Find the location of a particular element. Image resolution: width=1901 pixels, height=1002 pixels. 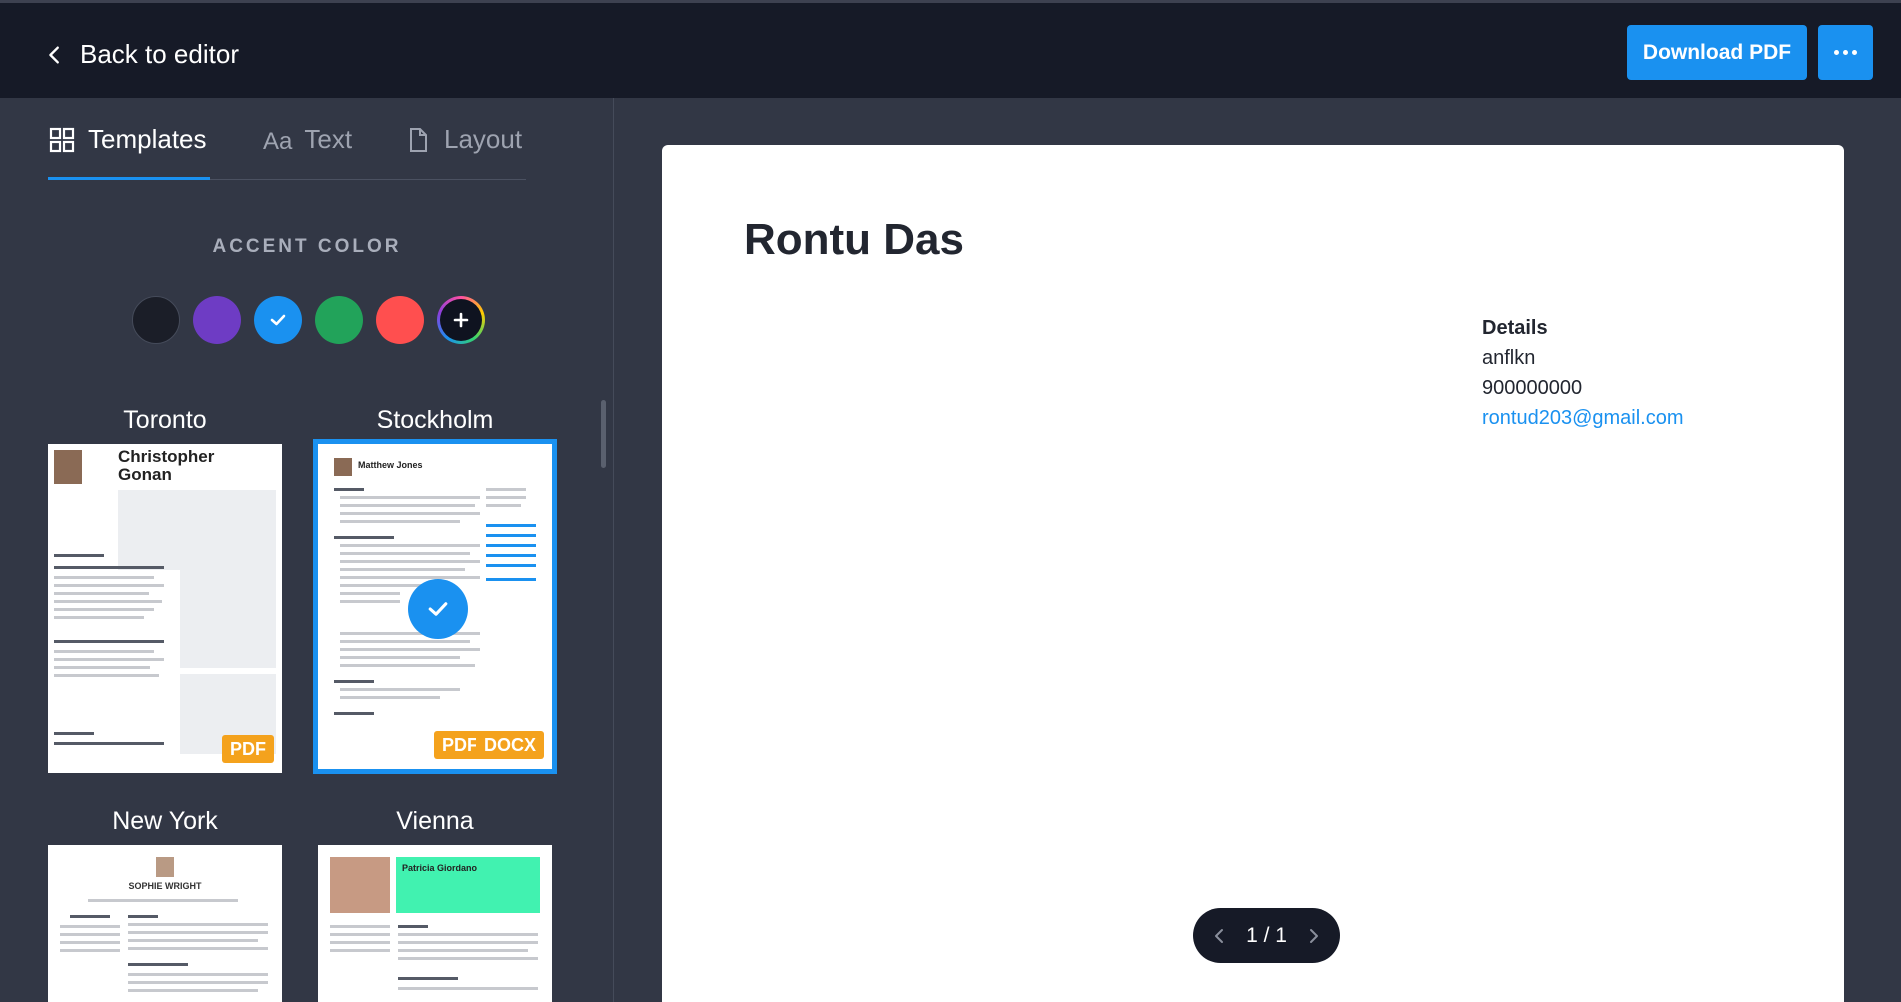

selected-check-badge is located at coordinates (438, 609).